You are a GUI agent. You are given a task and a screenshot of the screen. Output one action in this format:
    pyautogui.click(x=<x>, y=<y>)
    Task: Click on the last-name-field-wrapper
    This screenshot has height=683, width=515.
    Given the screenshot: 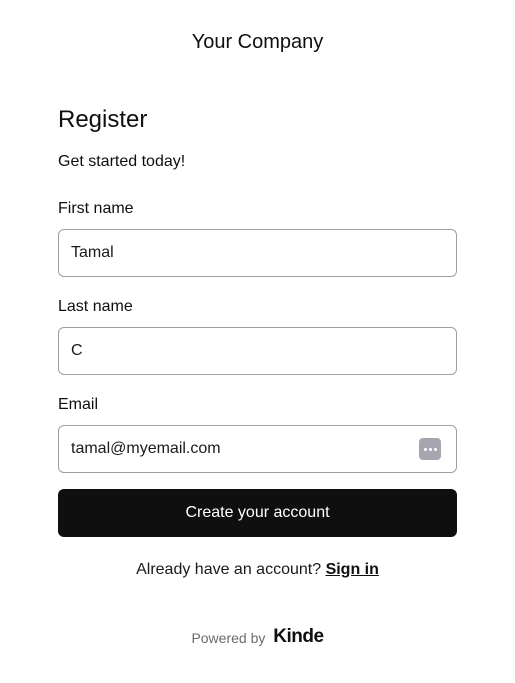 What is the action you would take?
    pyautogui.click(x=257, y=351)
    